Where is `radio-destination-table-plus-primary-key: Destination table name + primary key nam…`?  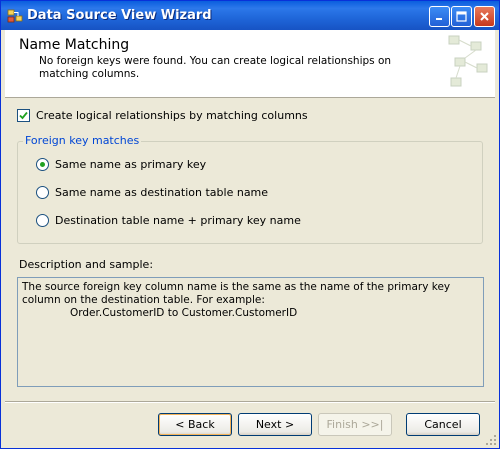
radio-destination-table-plus-primary-key: Destination table name + primary key nam… is located at coordinates (168, 220).